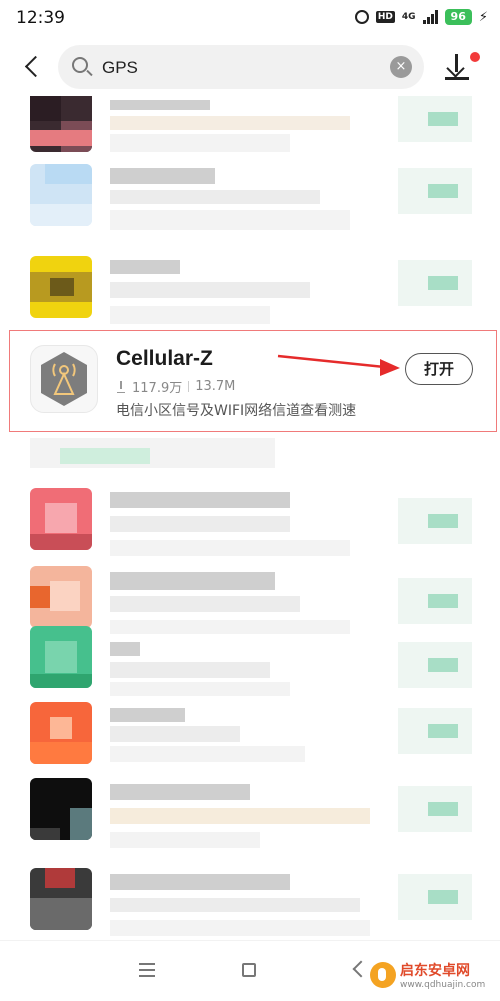 The image size is (500, 1001). I want to click on download-count-icon, so click(121, 386).